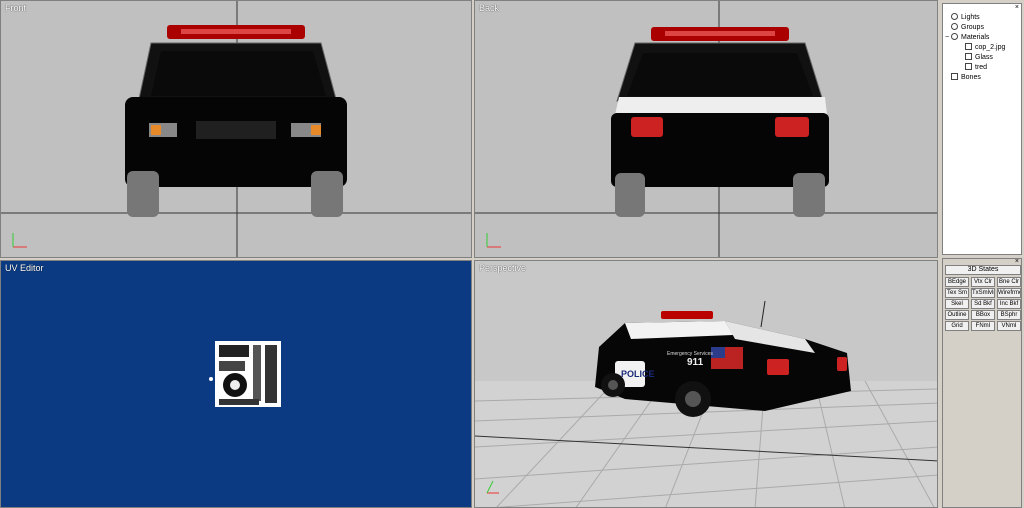 Image resolution: width=1024 pixels, height=508 pixels. Describe the element at coordinates (503, 268) in the screenshot. I see `perspective-viewport-label: Perspective` at that location.